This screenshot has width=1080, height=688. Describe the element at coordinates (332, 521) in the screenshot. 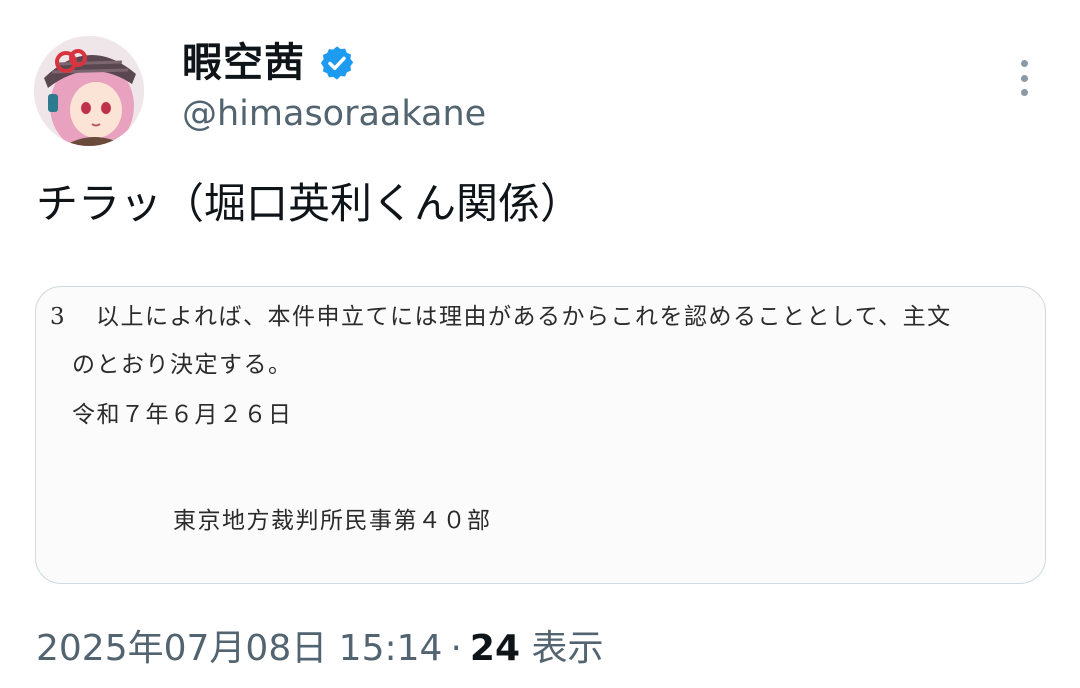

I see `doc-court: 東京地方裁判所民事第４０部` at that location.